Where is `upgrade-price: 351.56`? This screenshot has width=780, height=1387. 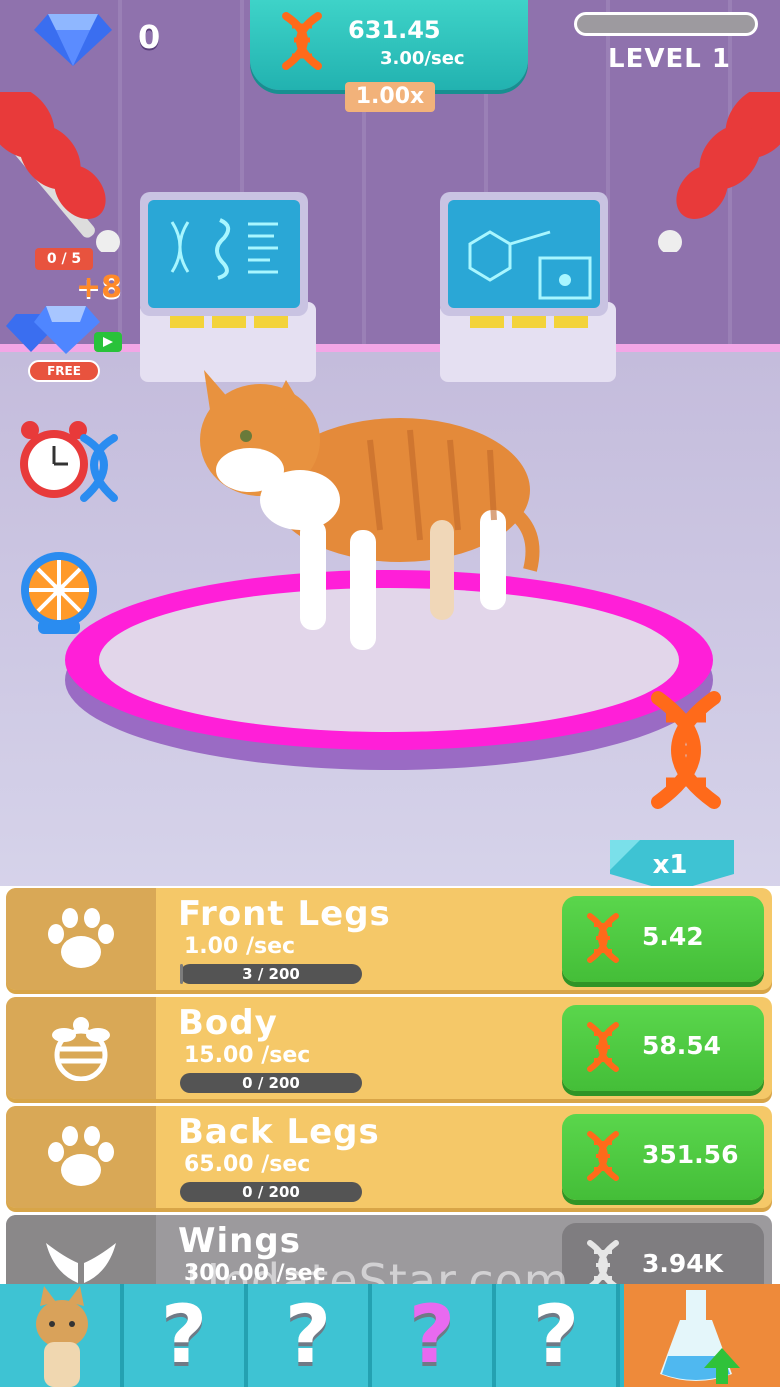 upgrade-price: 351.56 is located at coordinates (690, 1154).